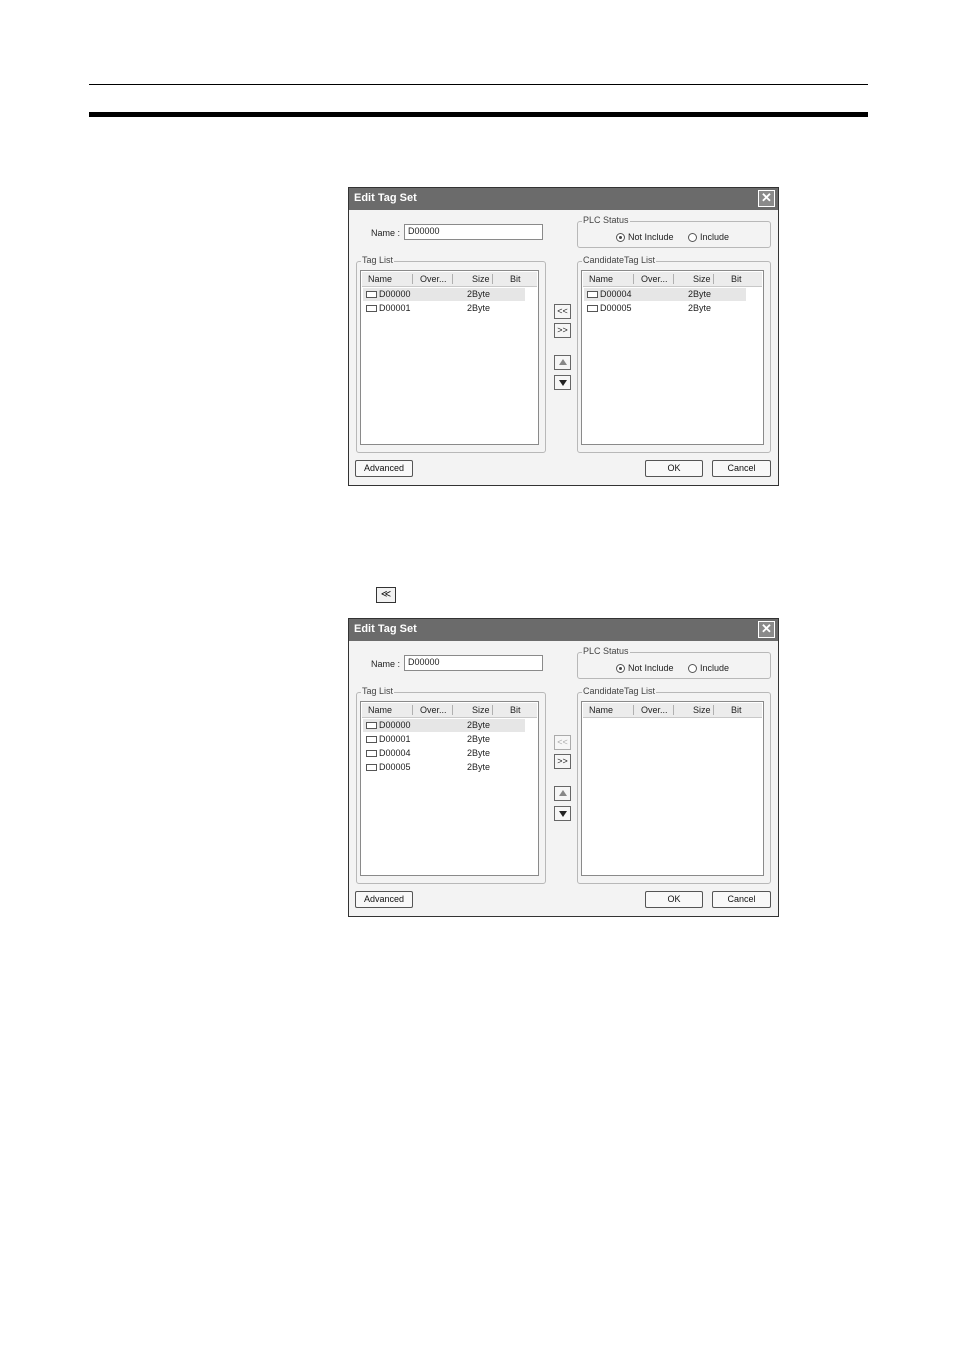 This screenshot has width=954, height=1351. Describe the element at coordinates (378, 260) in the screenshot. I see `tag-list-title: Tag List` at that location.